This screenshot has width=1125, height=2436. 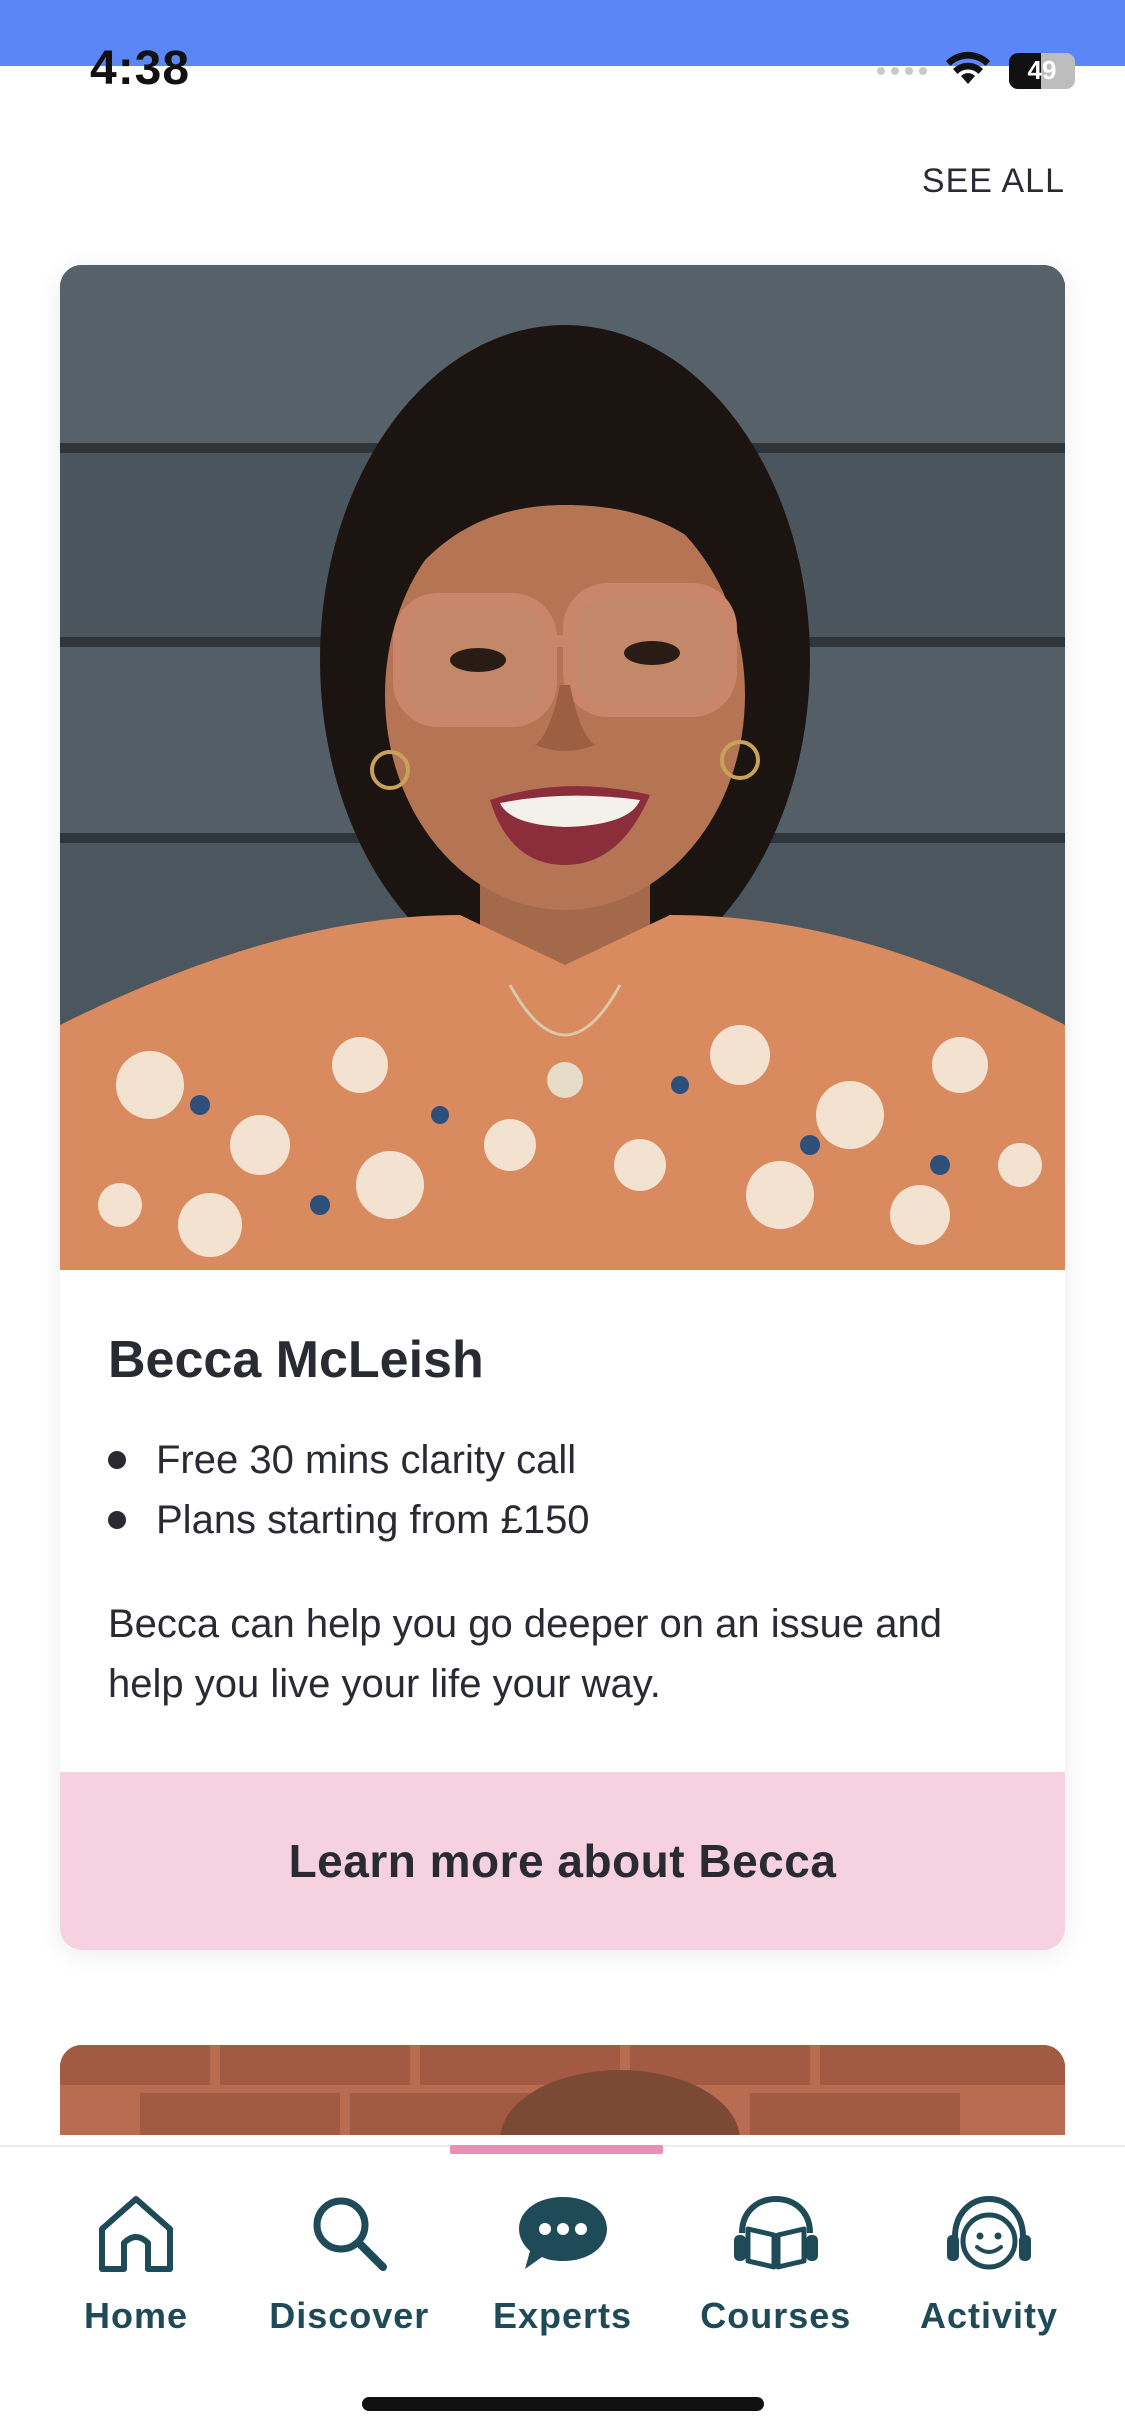 I want to click on see-all-link: SEE ALL, so click(x=993, y=181).